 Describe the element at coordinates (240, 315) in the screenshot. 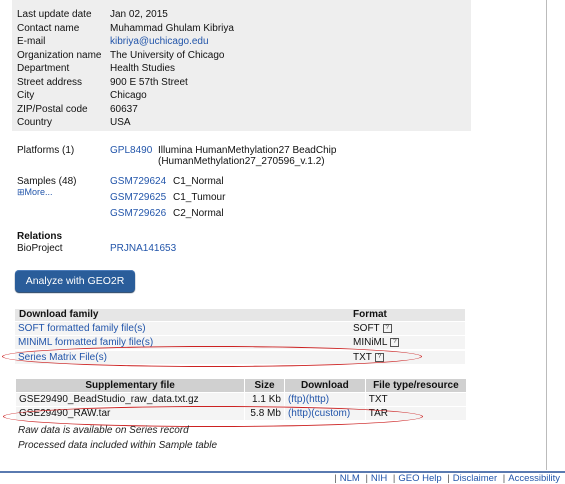

I see `download-family-header: Download family Format` at that location.